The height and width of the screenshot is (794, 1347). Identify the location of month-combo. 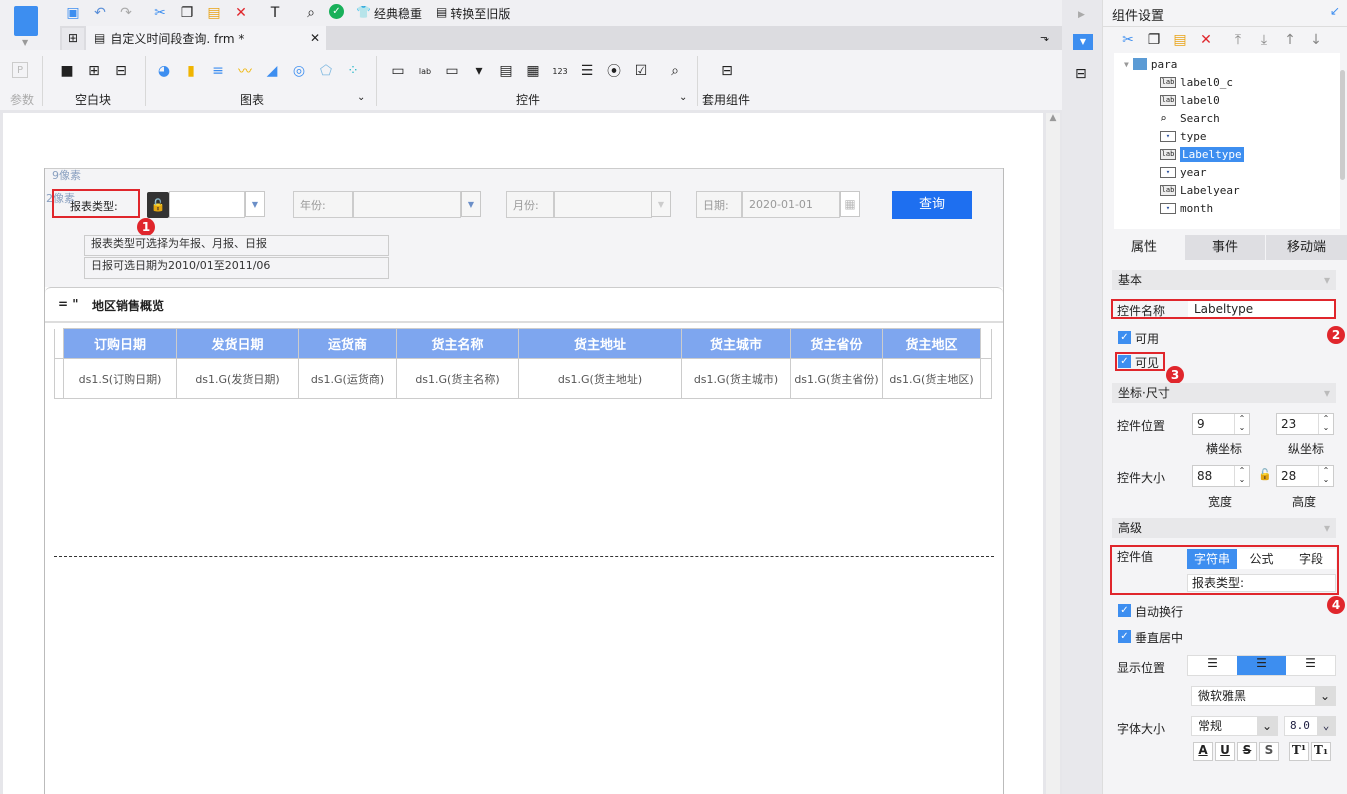
(603, 204).